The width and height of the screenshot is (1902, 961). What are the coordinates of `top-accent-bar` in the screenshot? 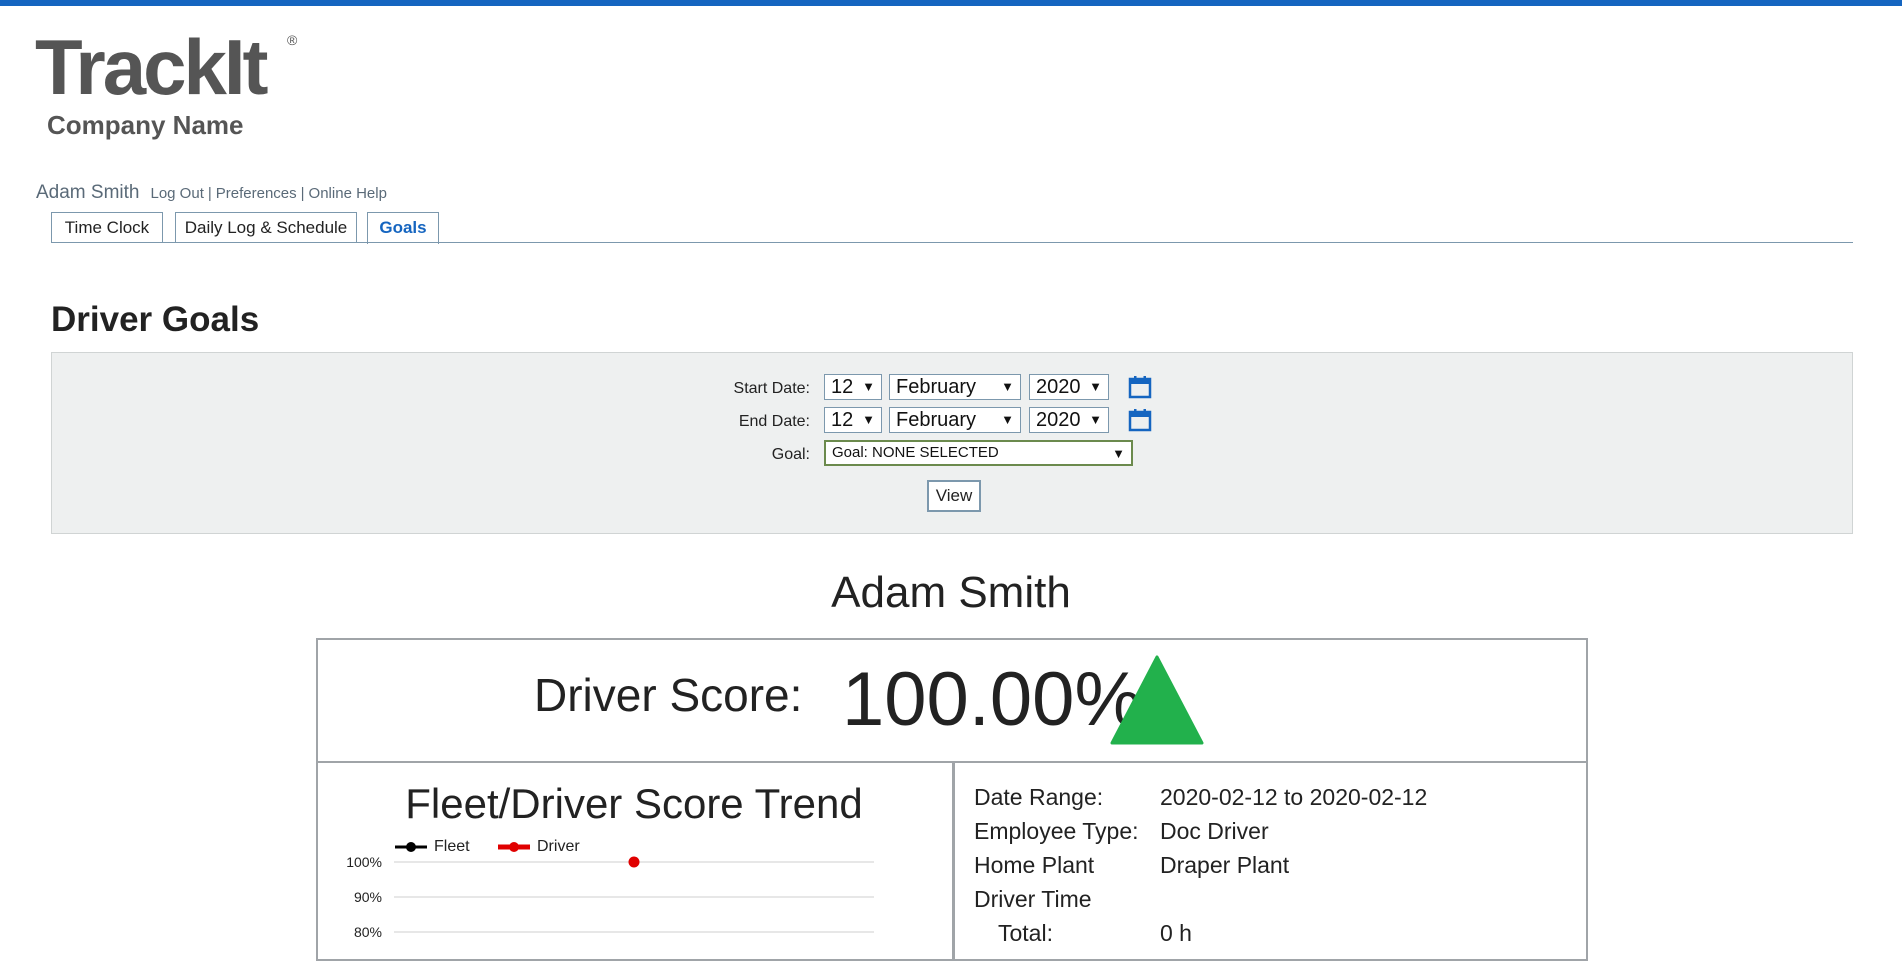 It's located at (951, 3).